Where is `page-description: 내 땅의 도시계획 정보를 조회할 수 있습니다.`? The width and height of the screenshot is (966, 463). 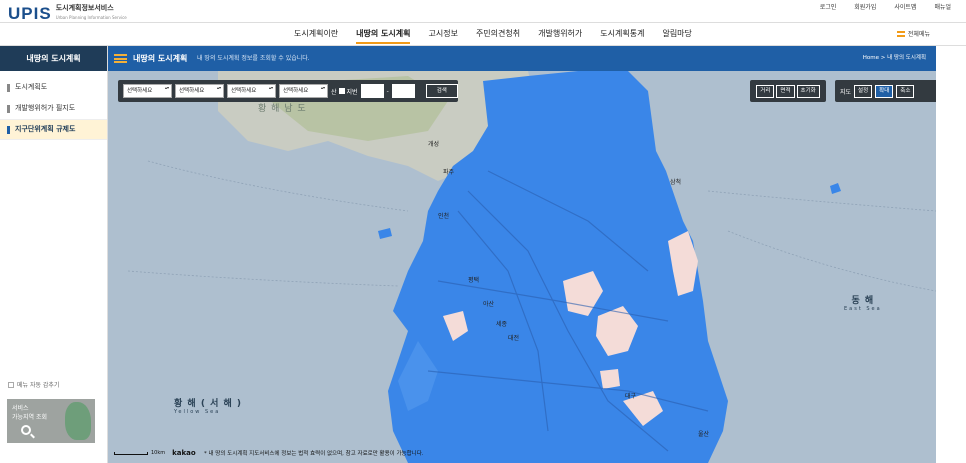
page-description: 내 땅의 도시계획 정보를 조회할 수 있습니다. is located at coordinates (253, 58).